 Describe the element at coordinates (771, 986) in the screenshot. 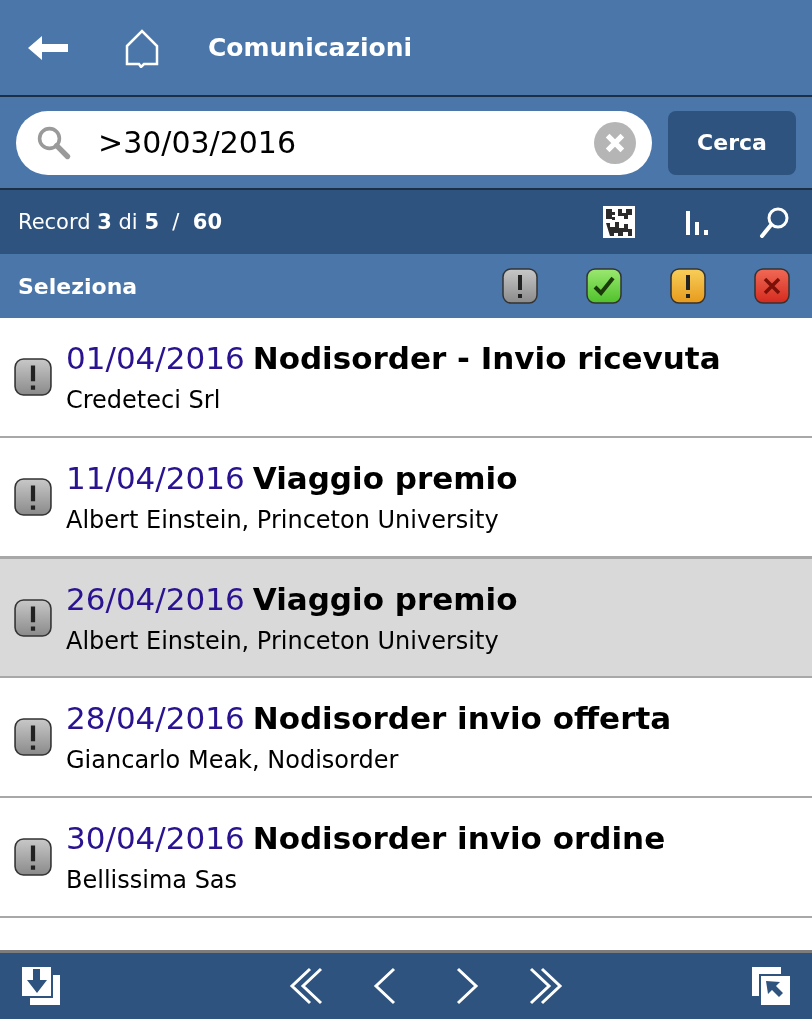

I see `window-cursor-icon` at that location.